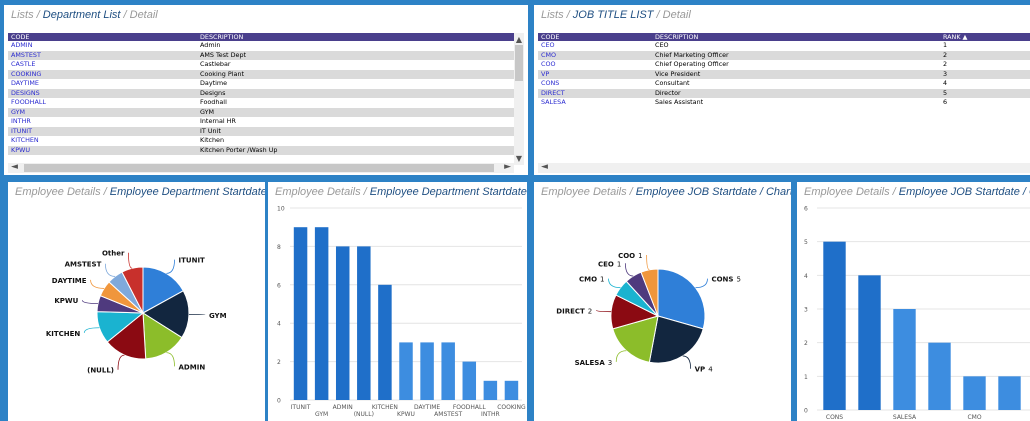 The height and width of the screenshot is (421, 1030). What do you see at coordinates (595, 46) in the screenshot?
I see `code-link: CEO` at bounding box center [595, 46].